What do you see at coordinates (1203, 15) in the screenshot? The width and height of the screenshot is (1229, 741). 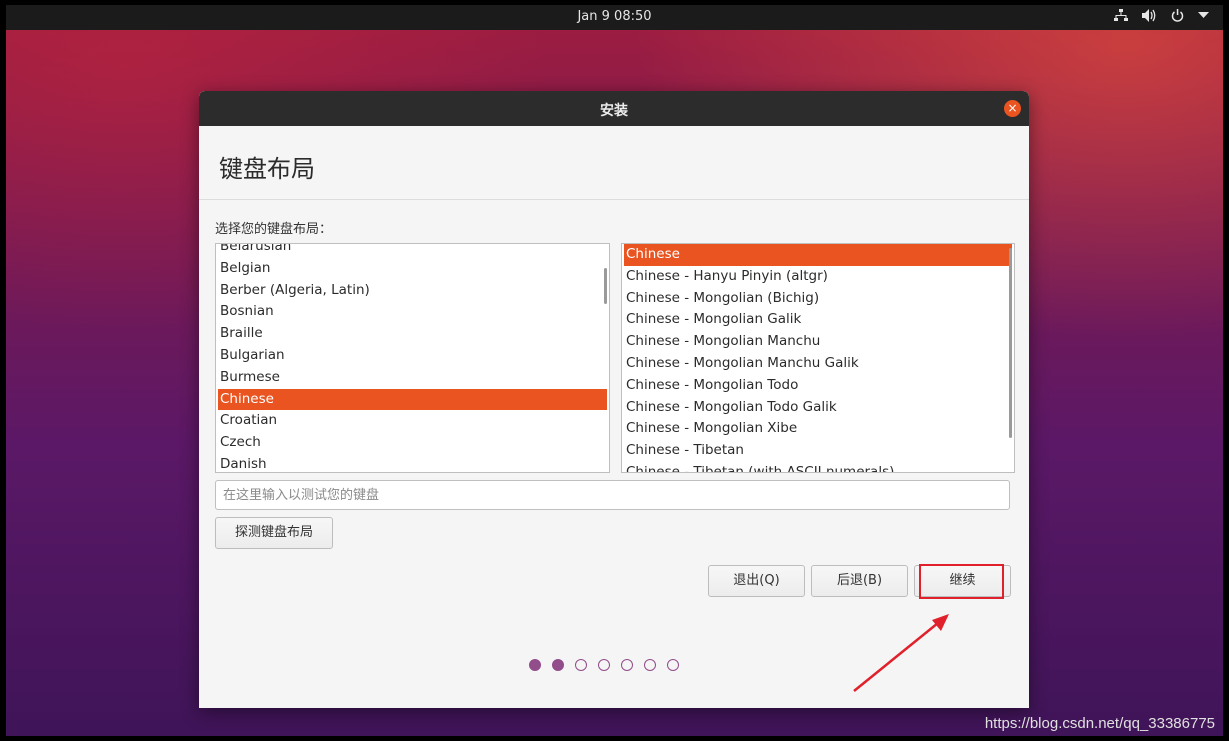 I see `menu-arrow-icon` at bounding box center [1203, 15].